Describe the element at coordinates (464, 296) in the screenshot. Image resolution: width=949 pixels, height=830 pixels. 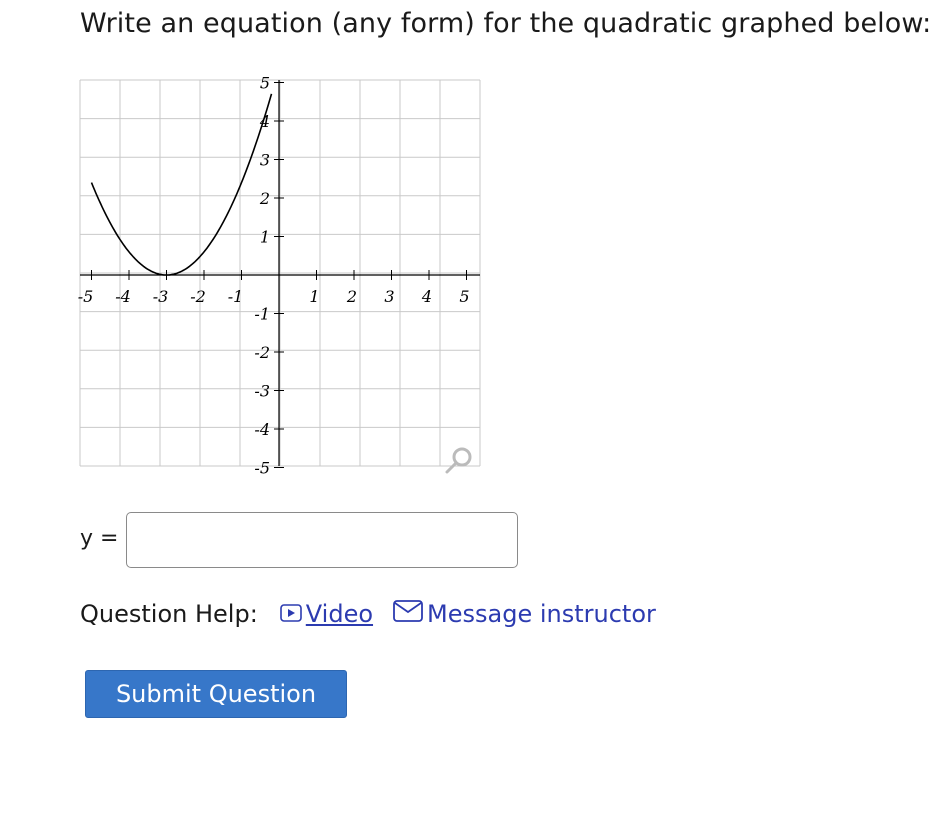
I see `x-tick-label: 5` at that location.